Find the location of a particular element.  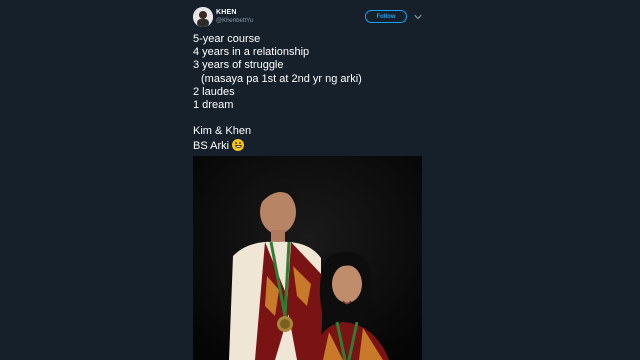

tweet-text-line: 4 years in a relationship is located at coordinates (251, 52).